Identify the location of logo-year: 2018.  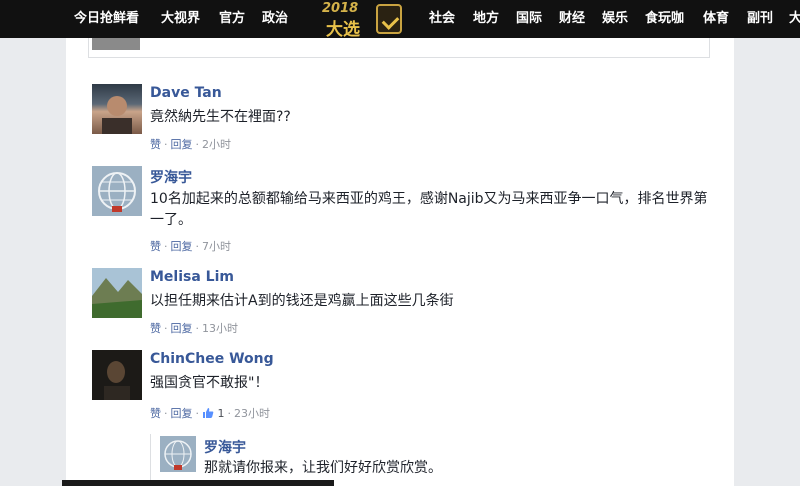
(340, 8).